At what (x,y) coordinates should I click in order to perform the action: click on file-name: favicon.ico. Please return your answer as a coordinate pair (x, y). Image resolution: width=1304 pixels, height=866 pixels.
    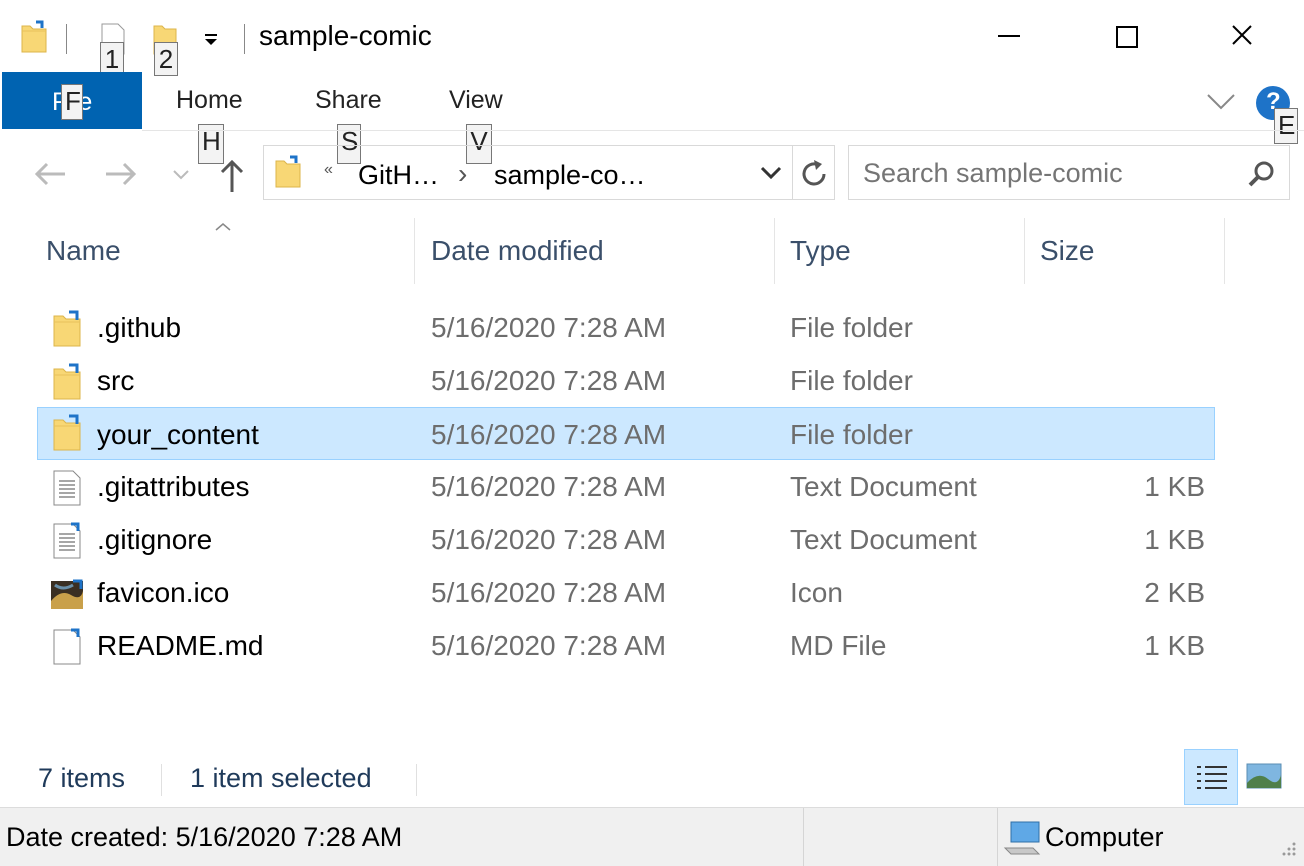
    Looking at the image, I should click on (163, 592).